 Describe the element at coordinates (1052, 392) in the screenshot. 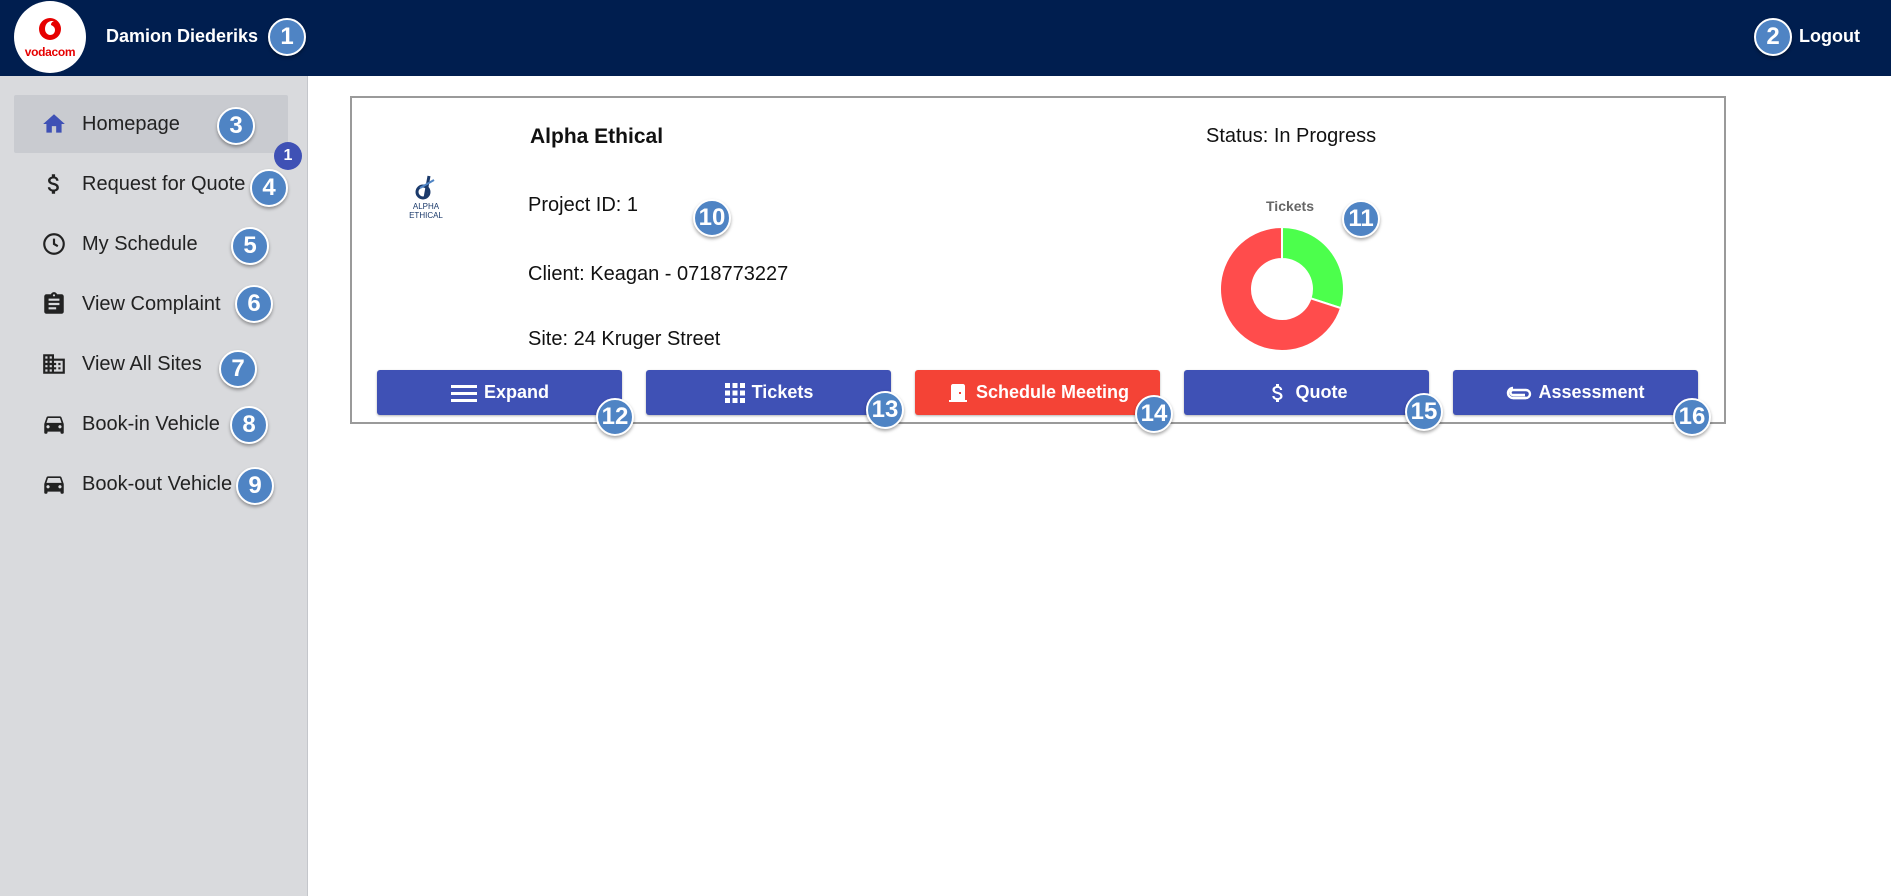

I see `schedule-meeting-button-label: Schedule Meeting` at that location.